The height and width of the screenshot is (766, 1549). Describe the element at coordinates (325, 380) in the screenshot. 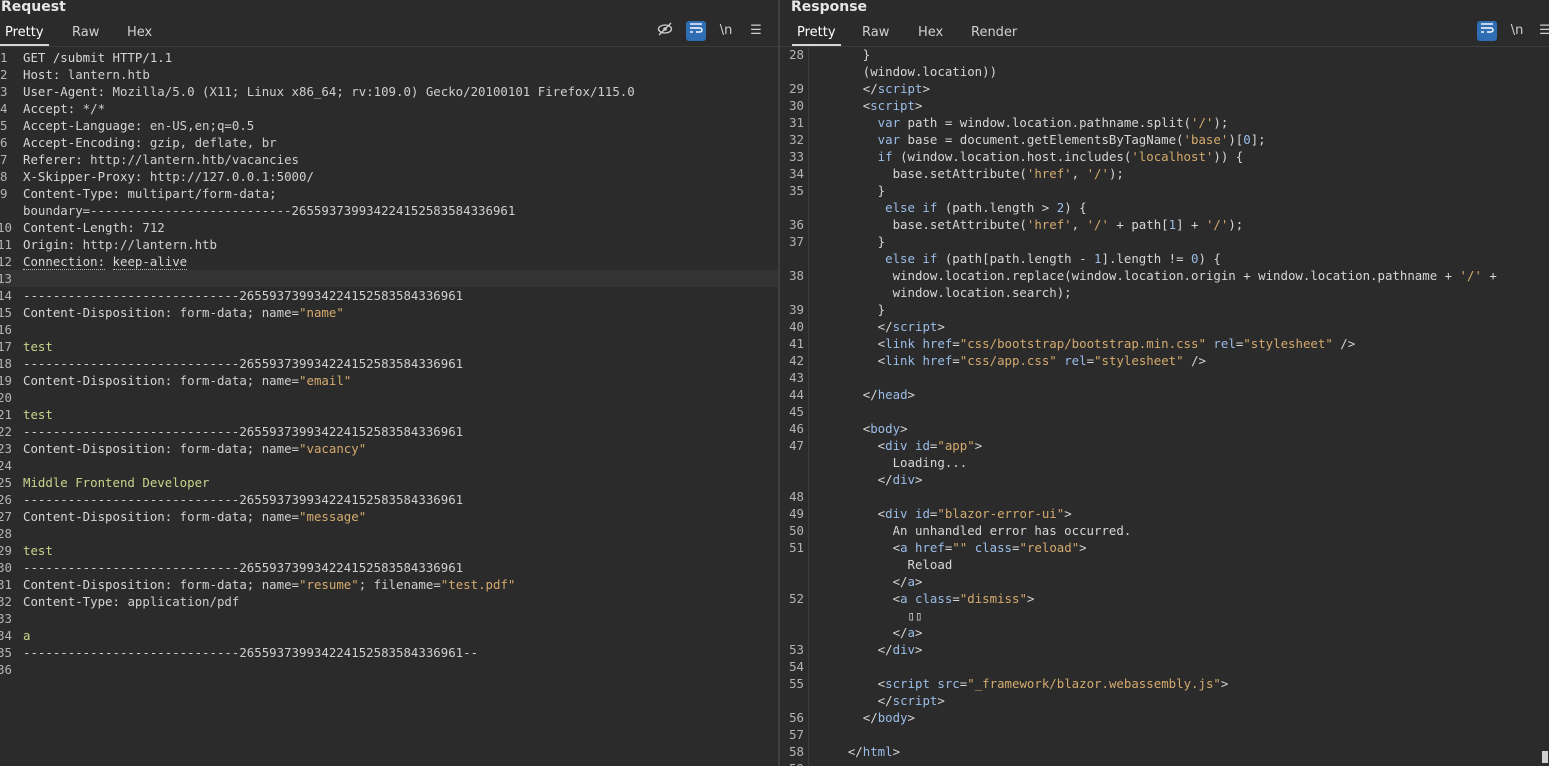

I see `code-token: "email"` at that location.